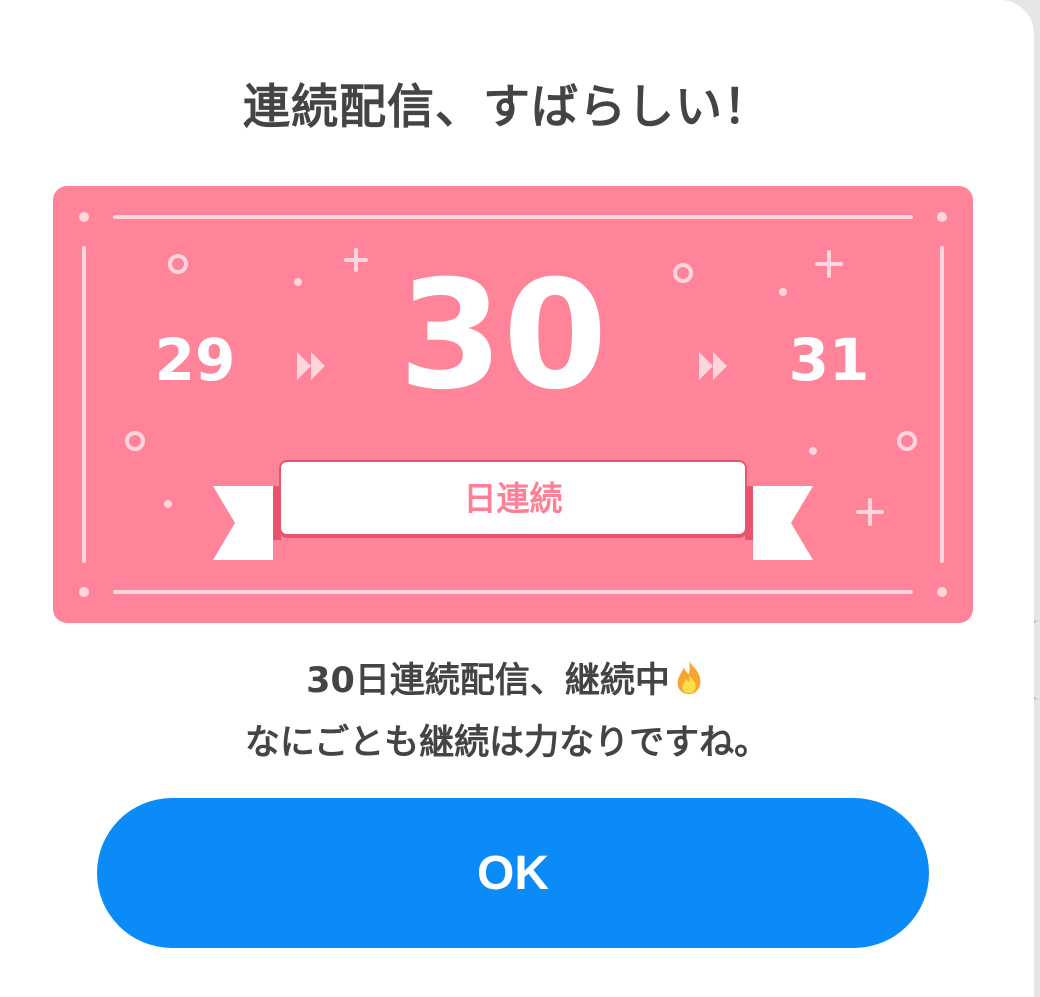  I want to click on ok-button: OK, so click(513, 873).